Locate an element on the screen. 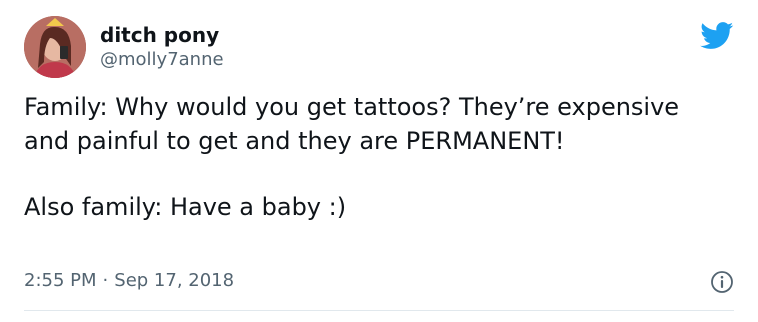 The height and width of the screenshot is (322, 758). tweet-date: Sep 17, 2018 is located at coordinates (174, 280).